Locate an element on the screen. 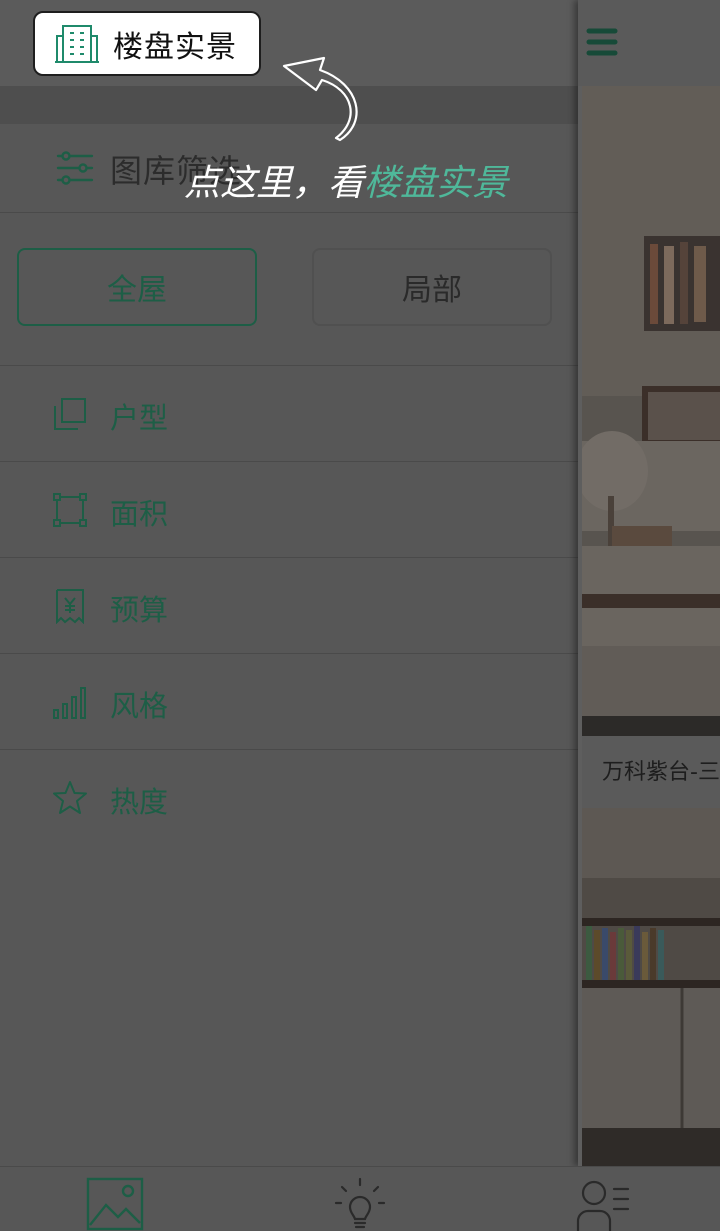 This screenshot has width=720, height=1231. living-room-photo-image is located at coordinates (651, 987).